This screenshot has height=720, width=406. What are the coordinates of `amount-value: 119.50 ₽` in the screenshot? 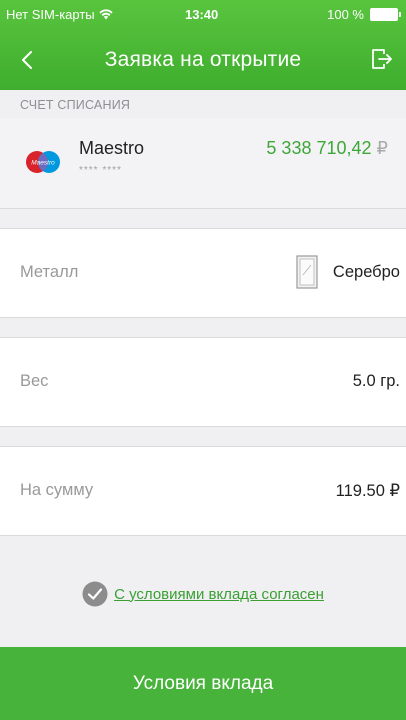 It's located at (367, 491).